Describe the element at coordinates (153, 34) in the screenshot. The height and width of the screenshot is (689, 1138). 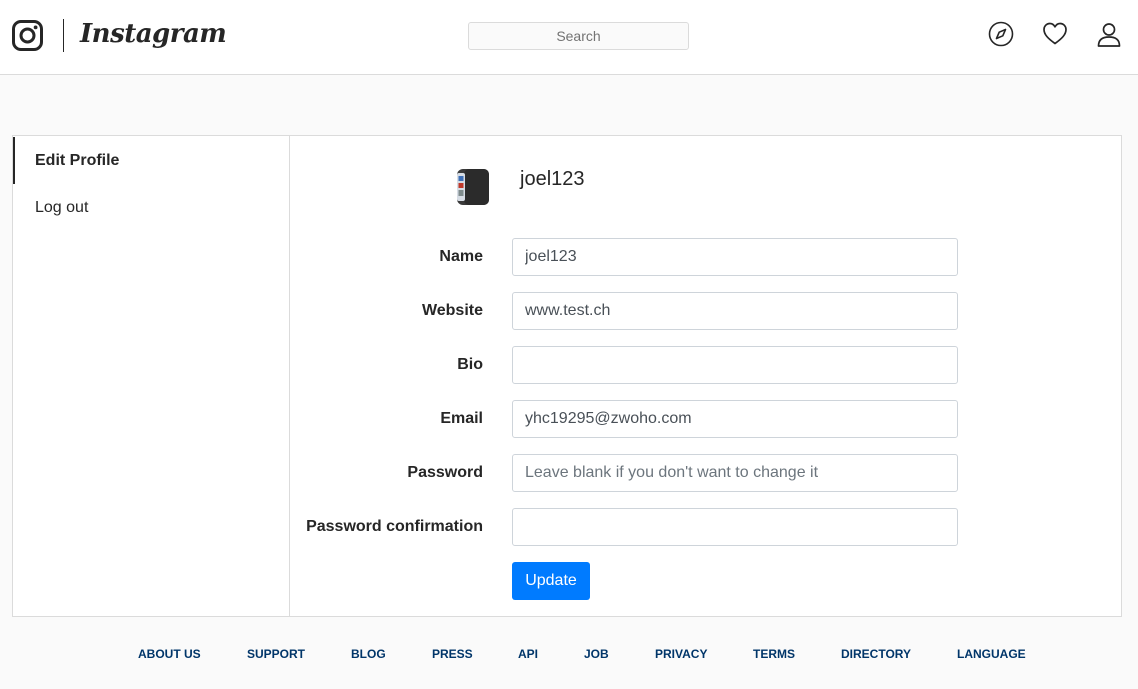
I see `instagram-wordmark: Instagram` at that location.